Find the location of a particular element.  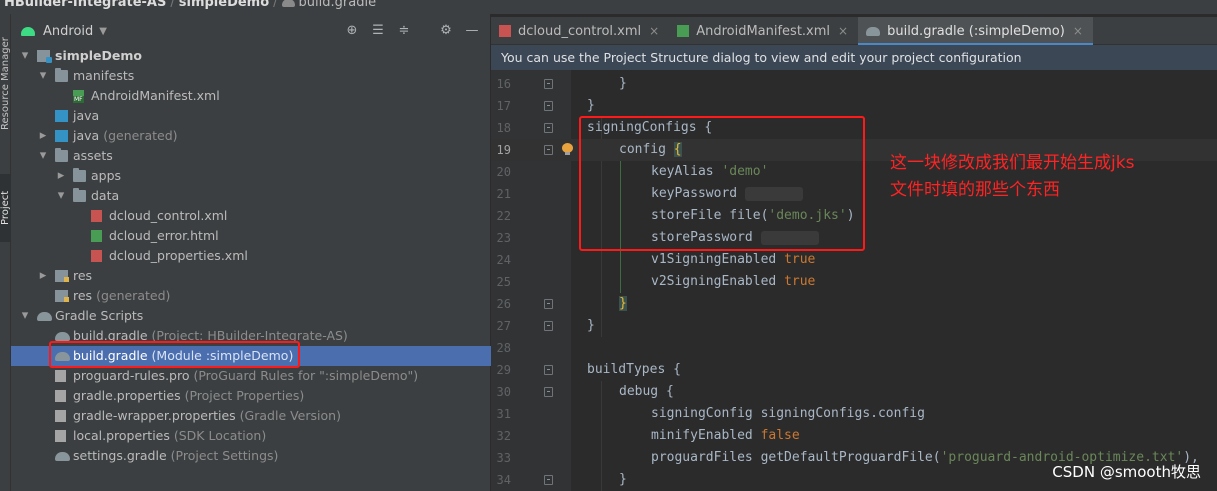

tree-item-name: gradle-wrapper.properties is located at coordinates (154, 415).